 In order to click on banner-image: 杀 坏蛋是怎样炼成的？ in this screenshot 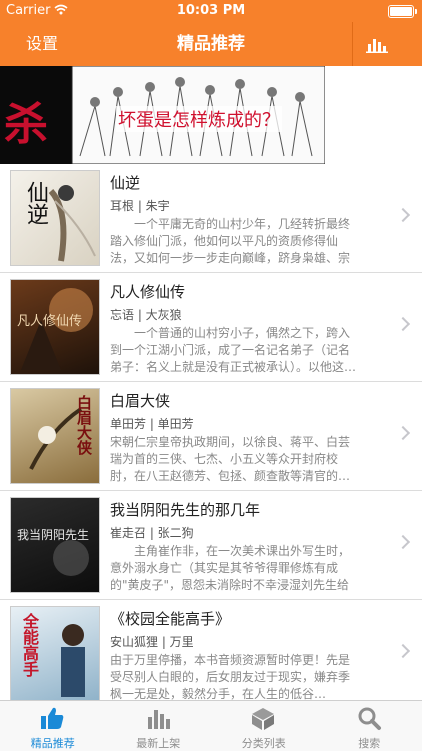, I will do `click(162, 115)`.